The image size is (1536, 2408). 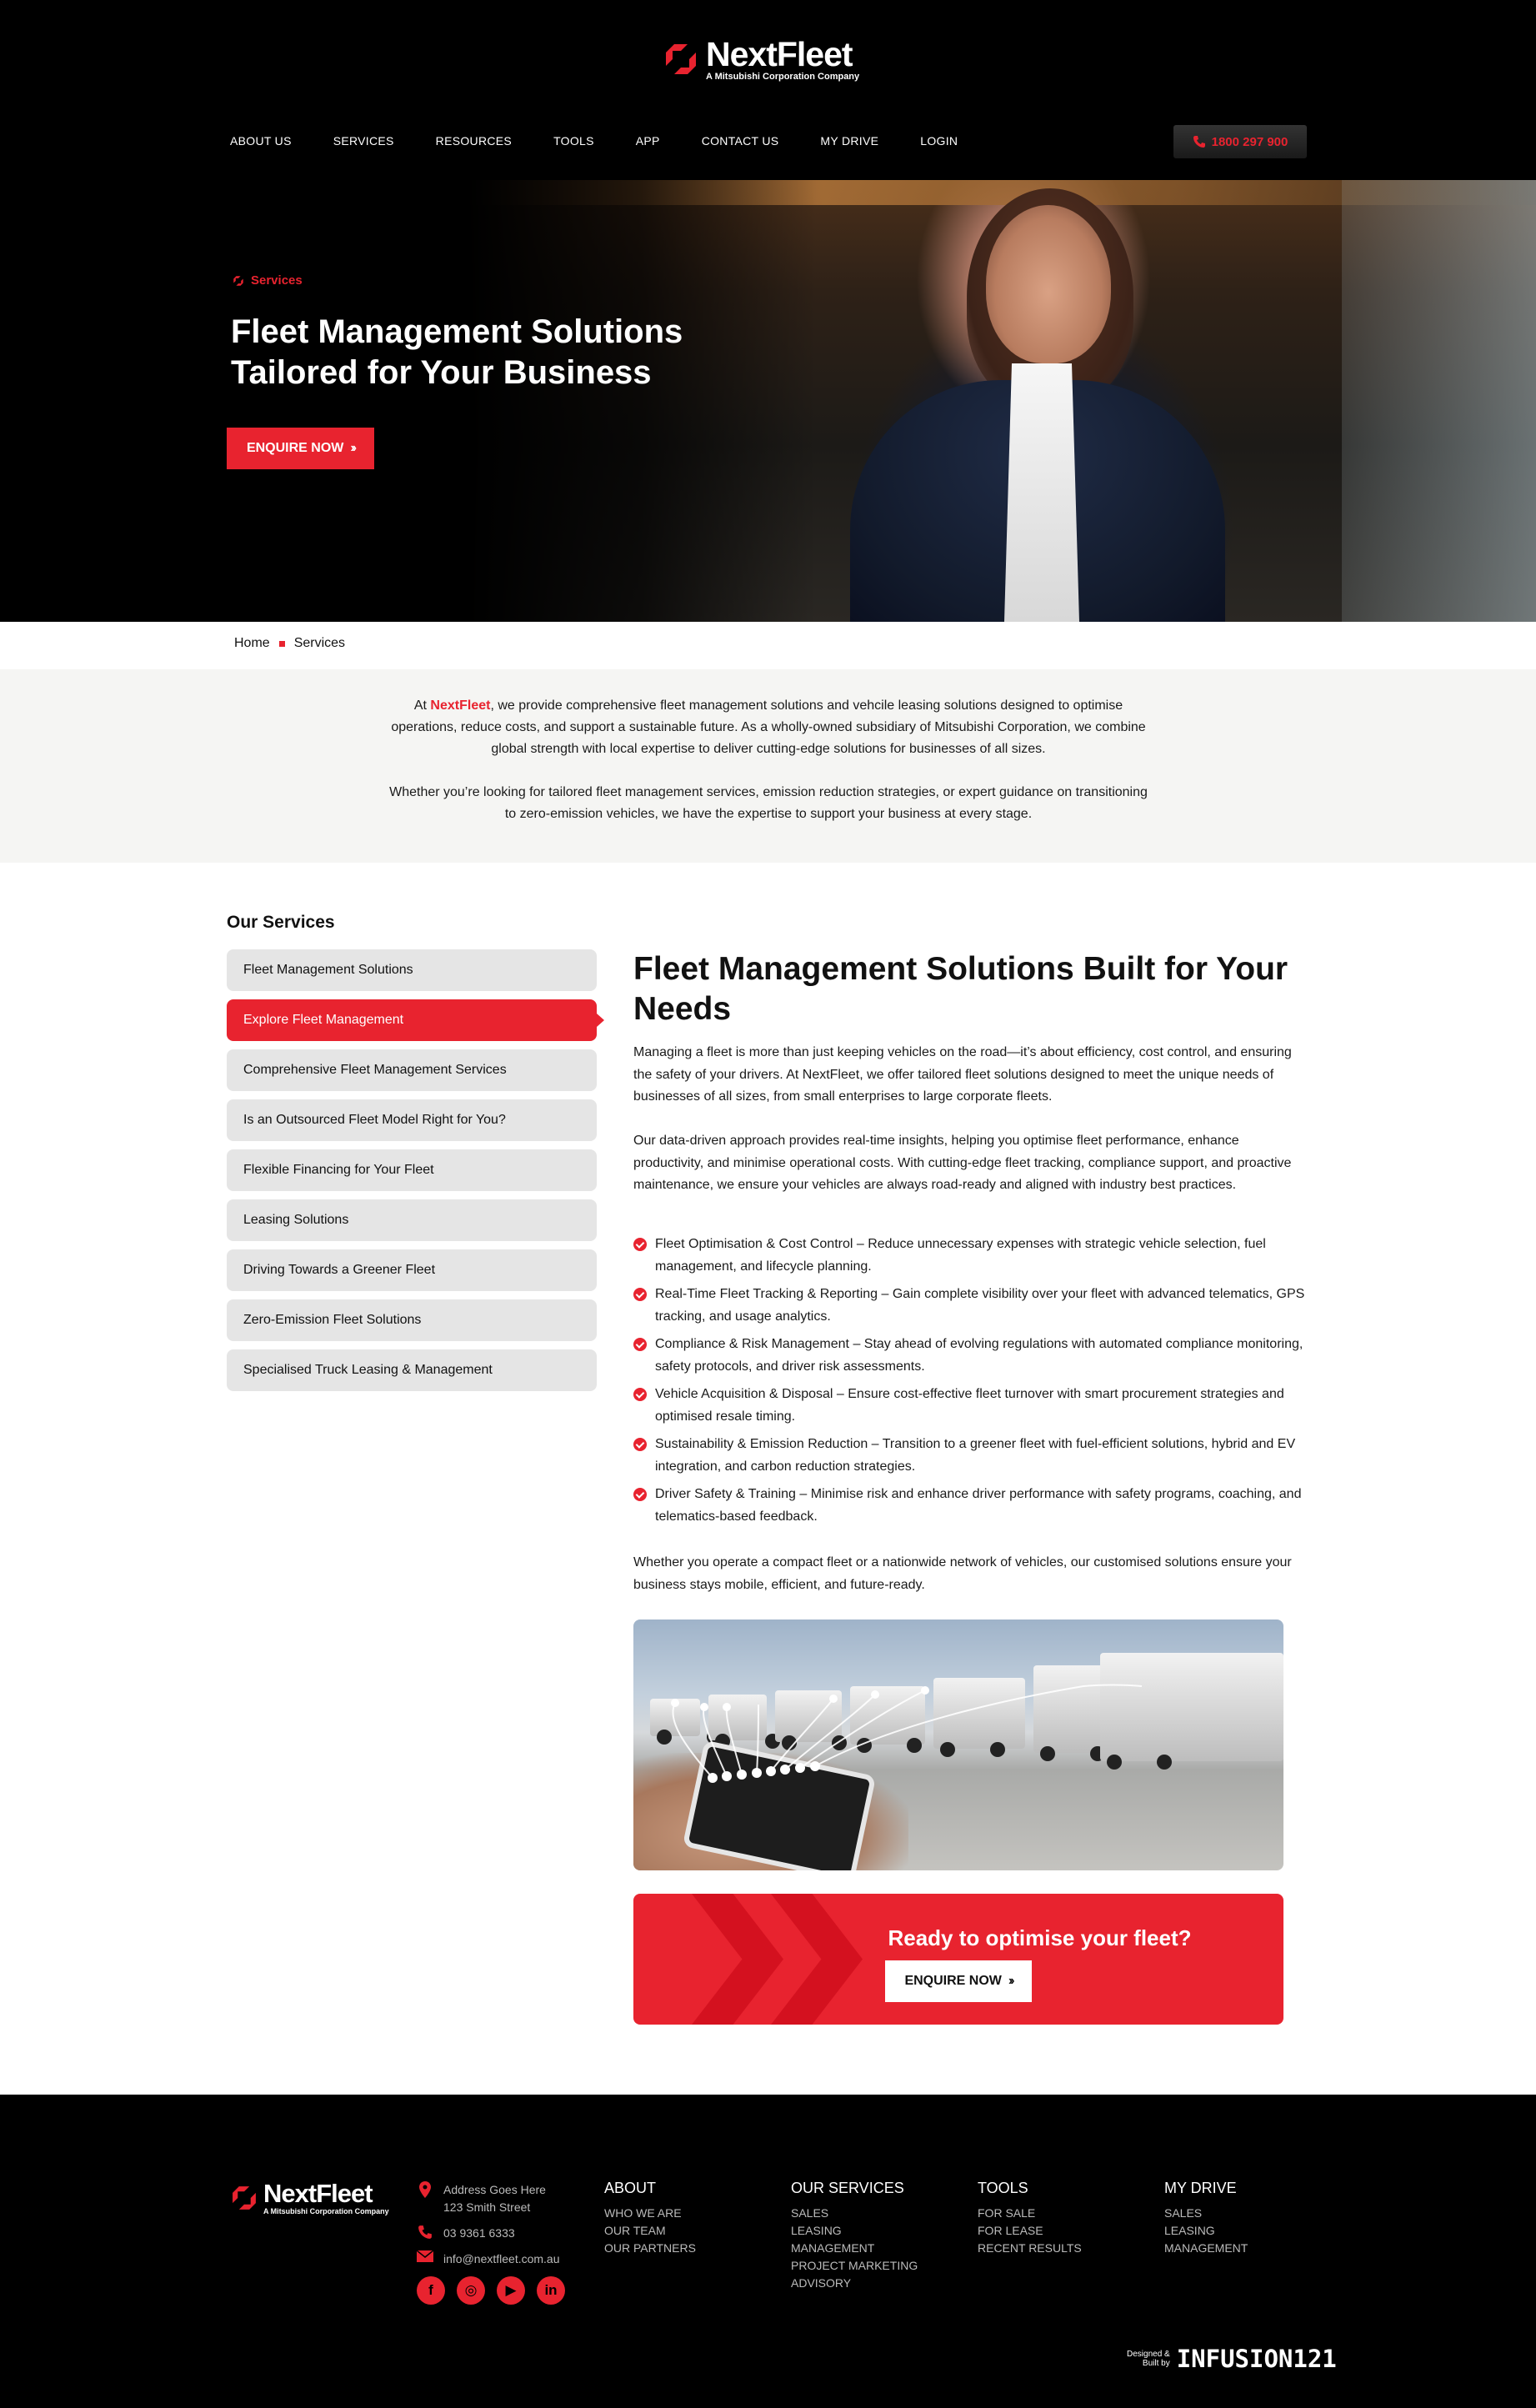 I want to click on footer-column-heading: OUR SERVICES, so click(x=847, y=2188).